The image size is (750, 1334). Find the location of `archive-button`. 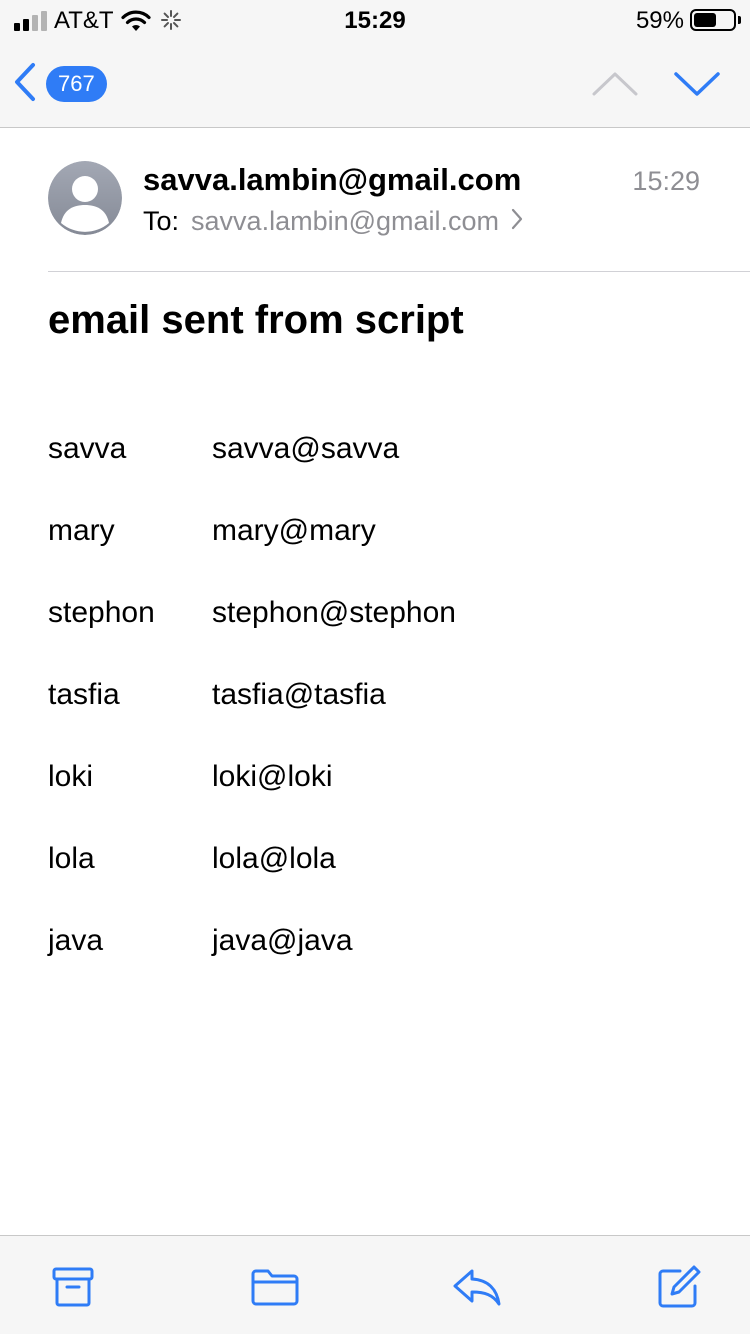

archive-button is located at coordinates (73, 1289).